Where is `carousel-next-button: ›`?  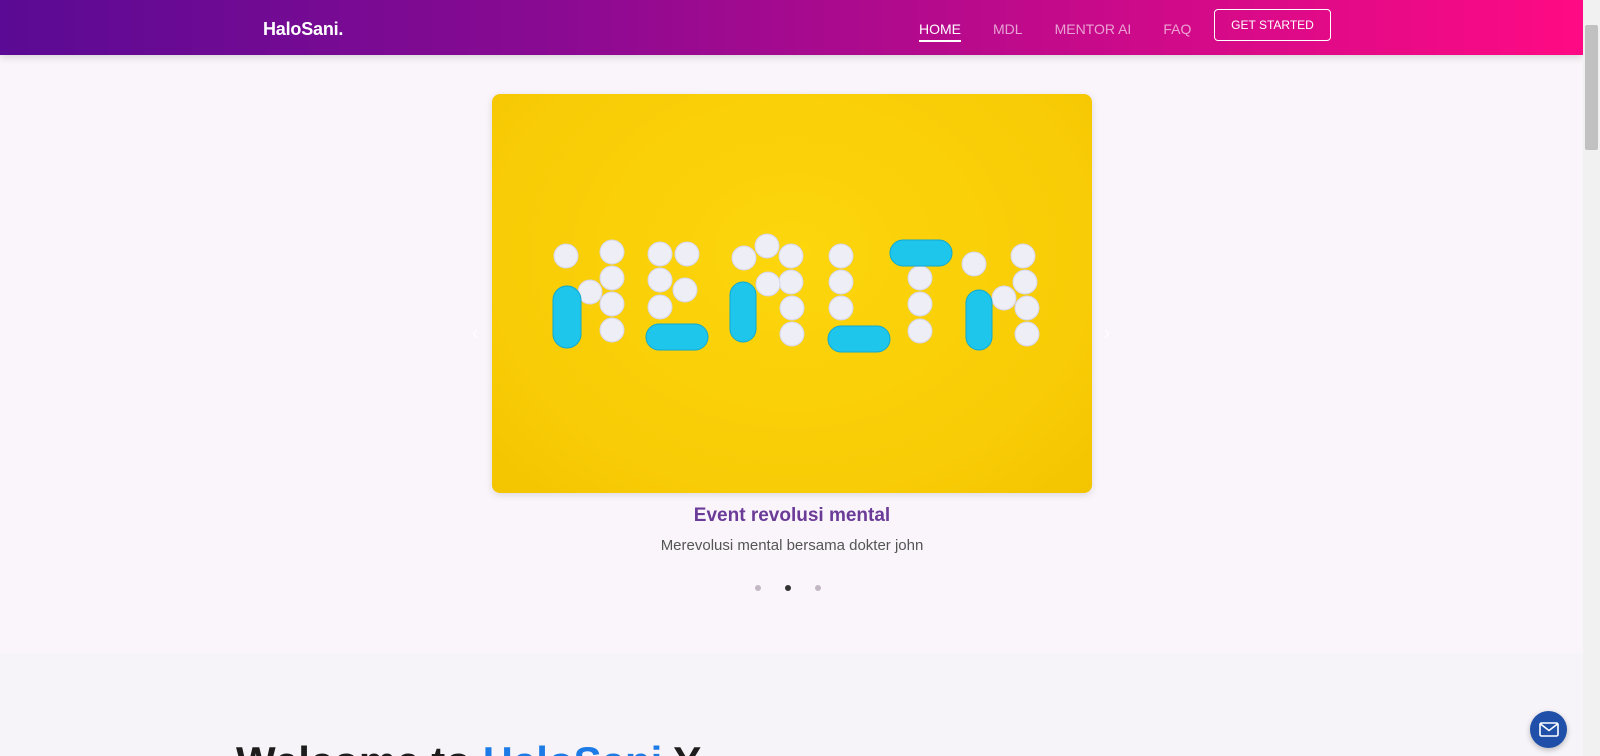 carousel-next-button: › is located at coordinates (1107, 332).